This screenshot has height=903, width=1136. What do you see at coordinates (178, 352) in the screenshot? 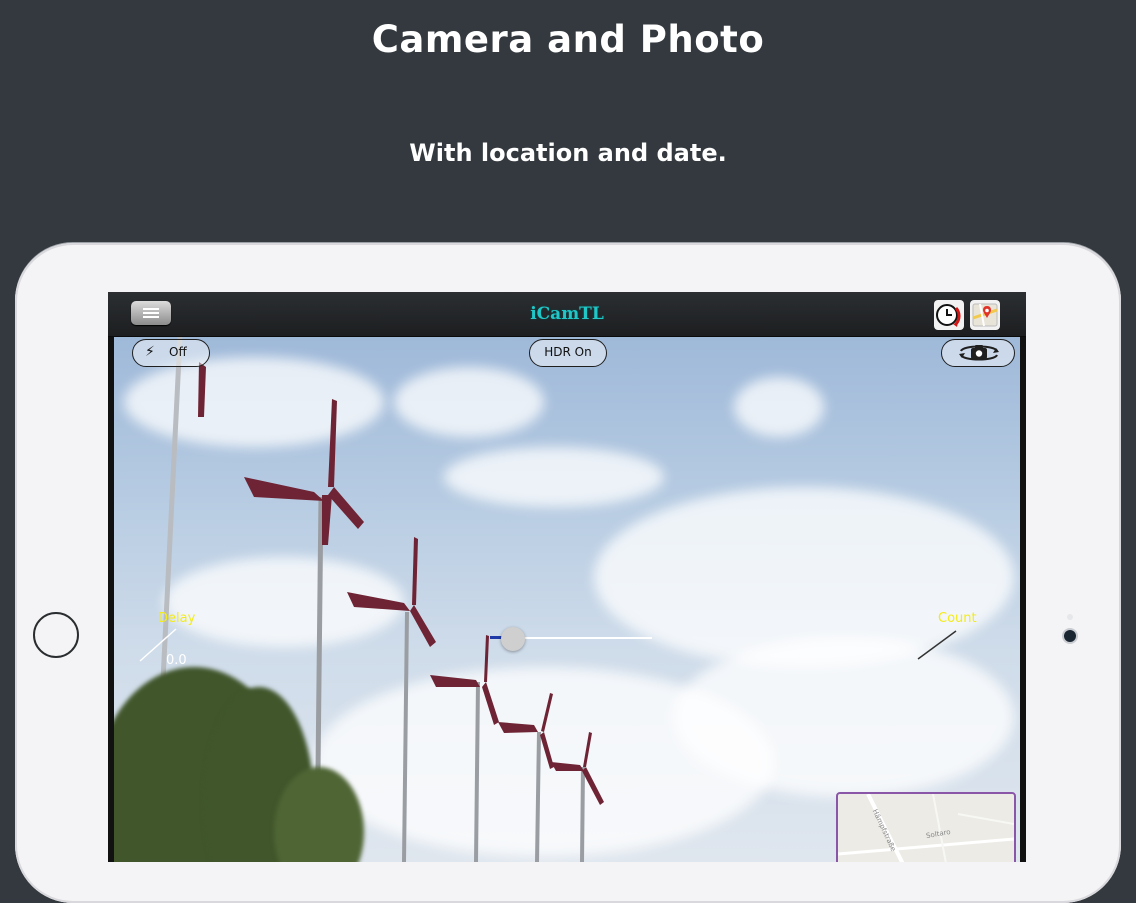
I see `flash-label: Off` at bounding box center [178, 352].